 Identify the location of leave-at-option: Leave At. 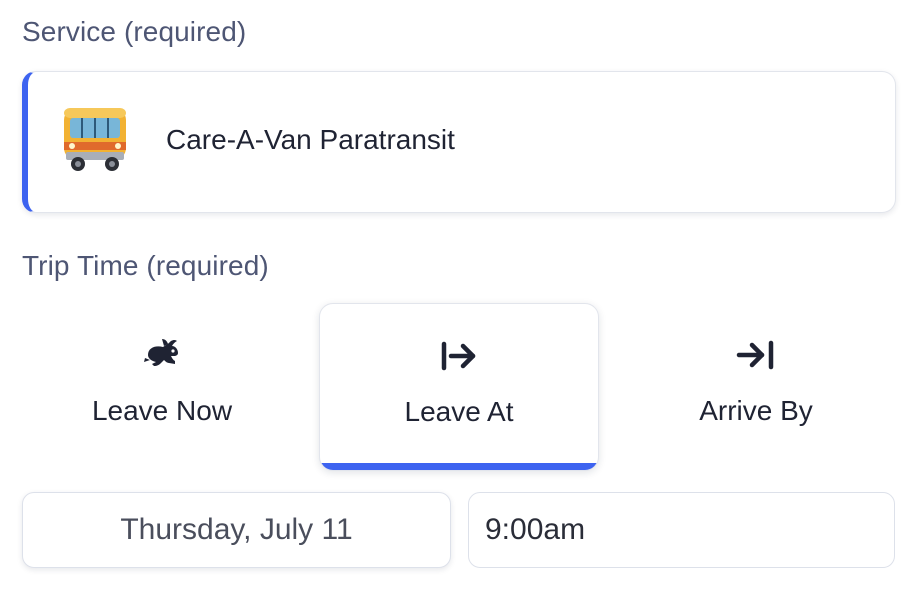
(459, 387).